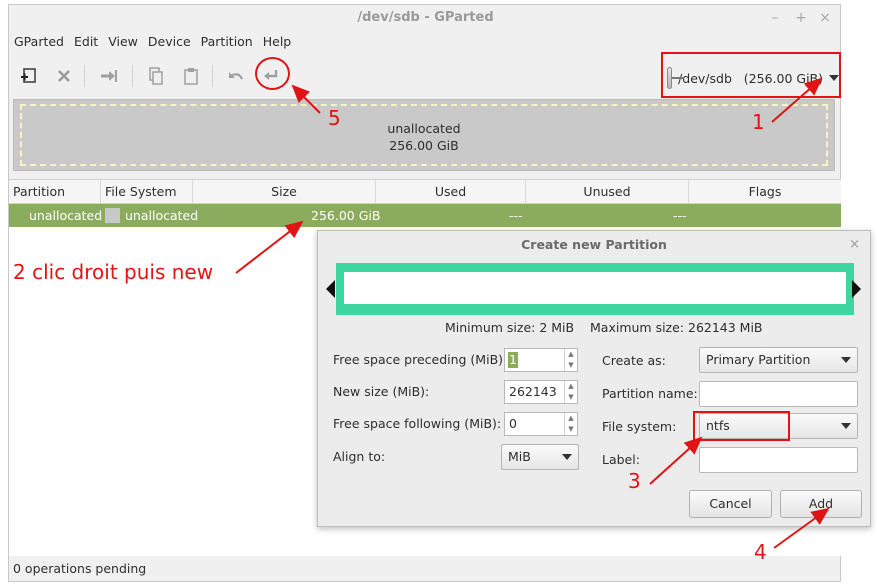 The width and height of the screenshot is (877, 586). I want to click on annotation-step-3: 3, so click(634, 481).